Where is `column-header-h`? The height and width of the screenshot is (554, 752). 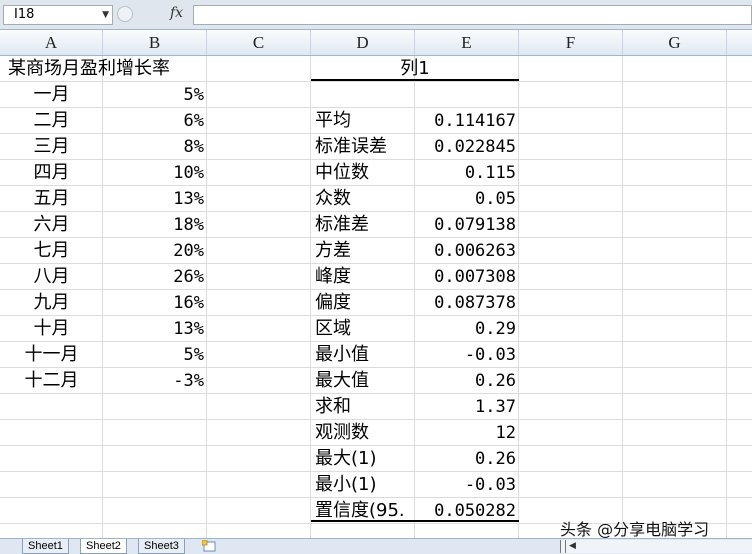 column-header-h is located at coordinates (739, 42).